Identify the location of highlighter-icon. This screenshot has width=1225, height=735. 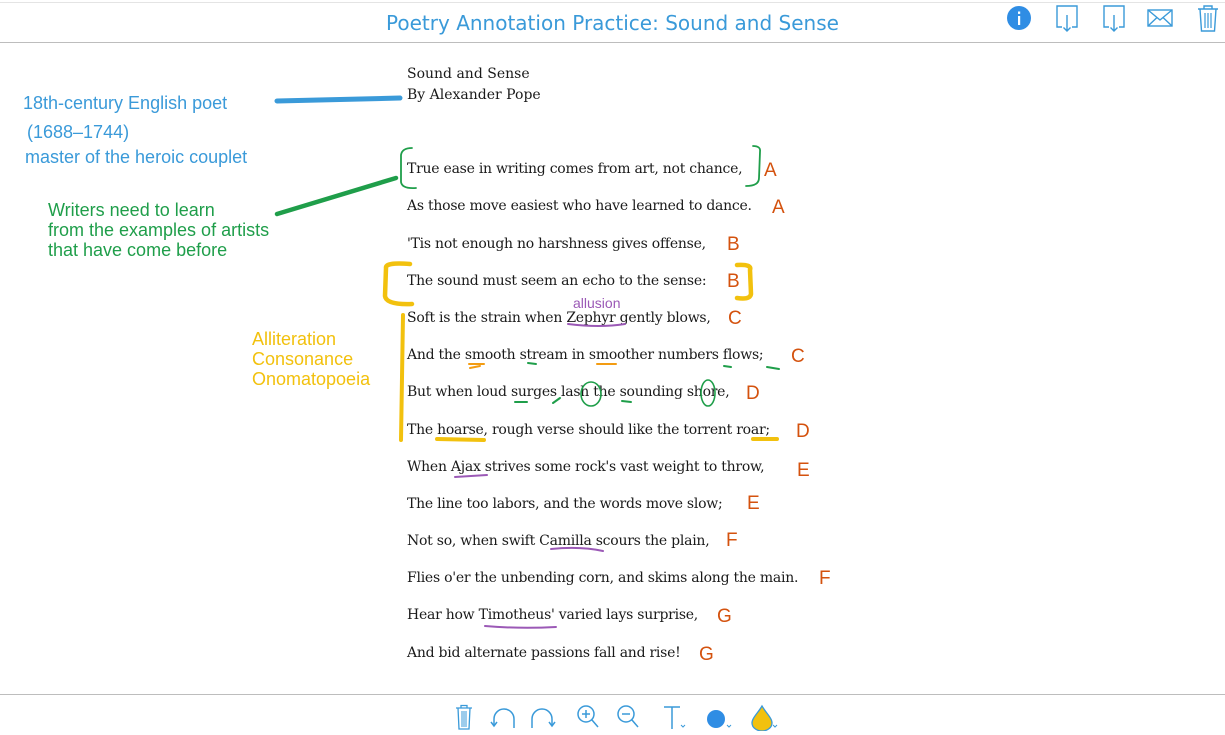
(764, 718).